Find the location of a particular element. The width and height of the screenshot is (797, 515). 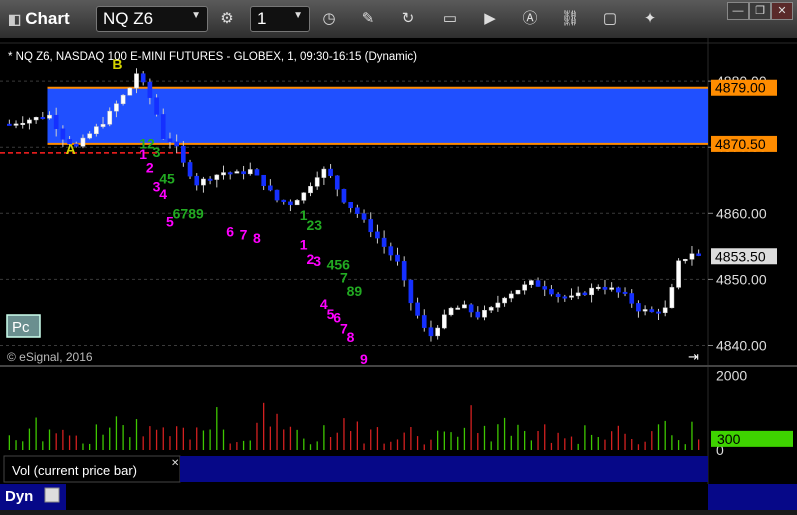

zone-high-label: 4879.00 is located at coordinates (740, 88).